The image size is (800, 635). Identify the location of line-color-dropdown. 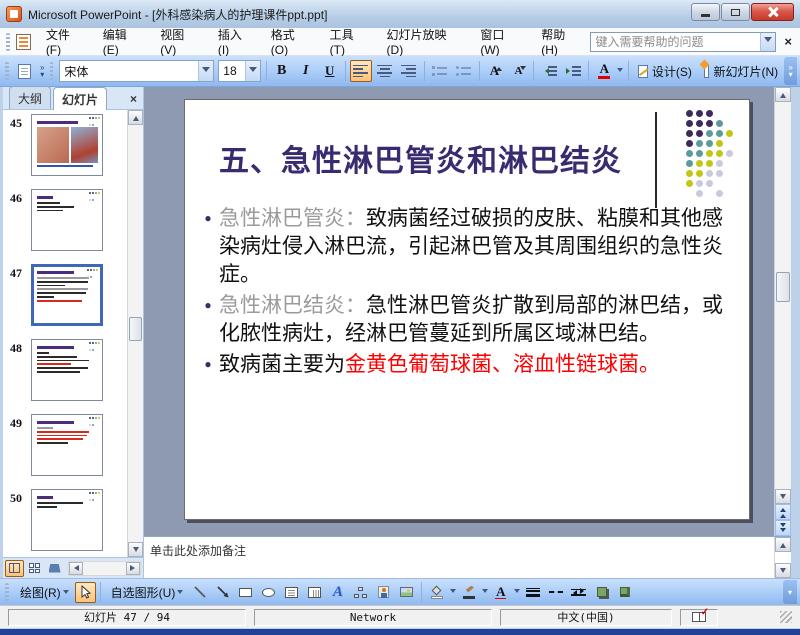
(484, 592).